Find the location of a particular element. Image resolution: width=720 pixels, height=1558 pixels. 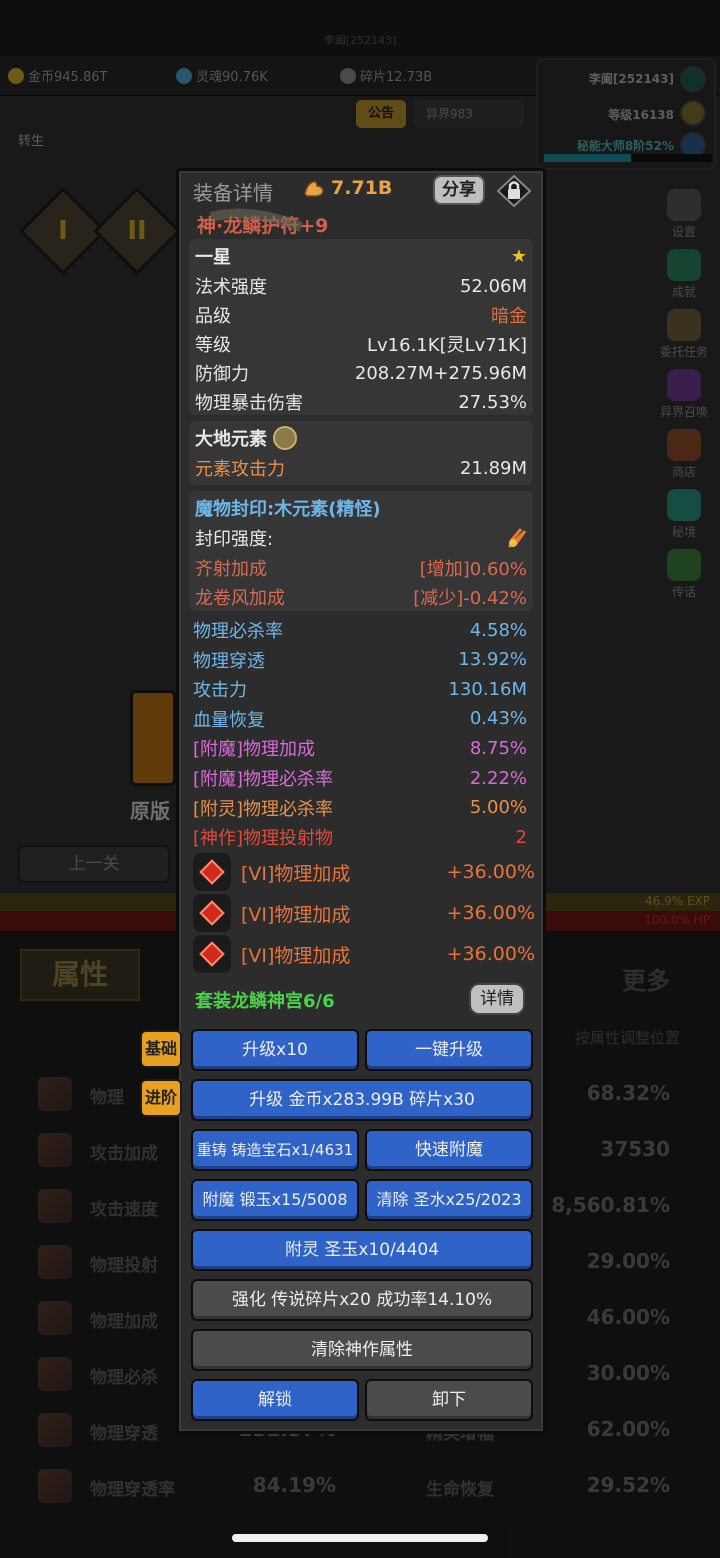

set-detail-button: 详情 is located at coordinates (497, 999).